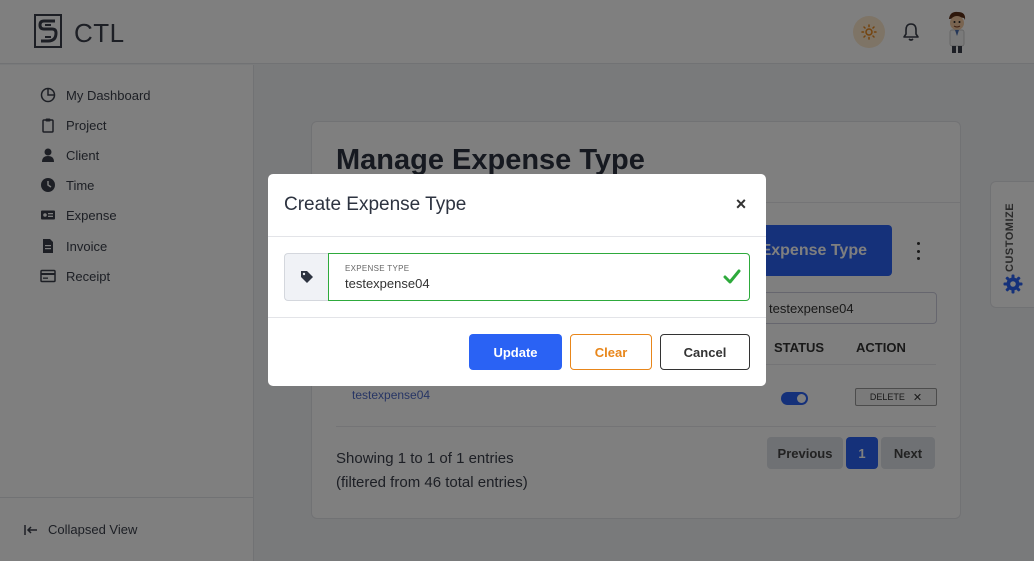  I want to click on cancel-button: Cancel, so click(705, 352).